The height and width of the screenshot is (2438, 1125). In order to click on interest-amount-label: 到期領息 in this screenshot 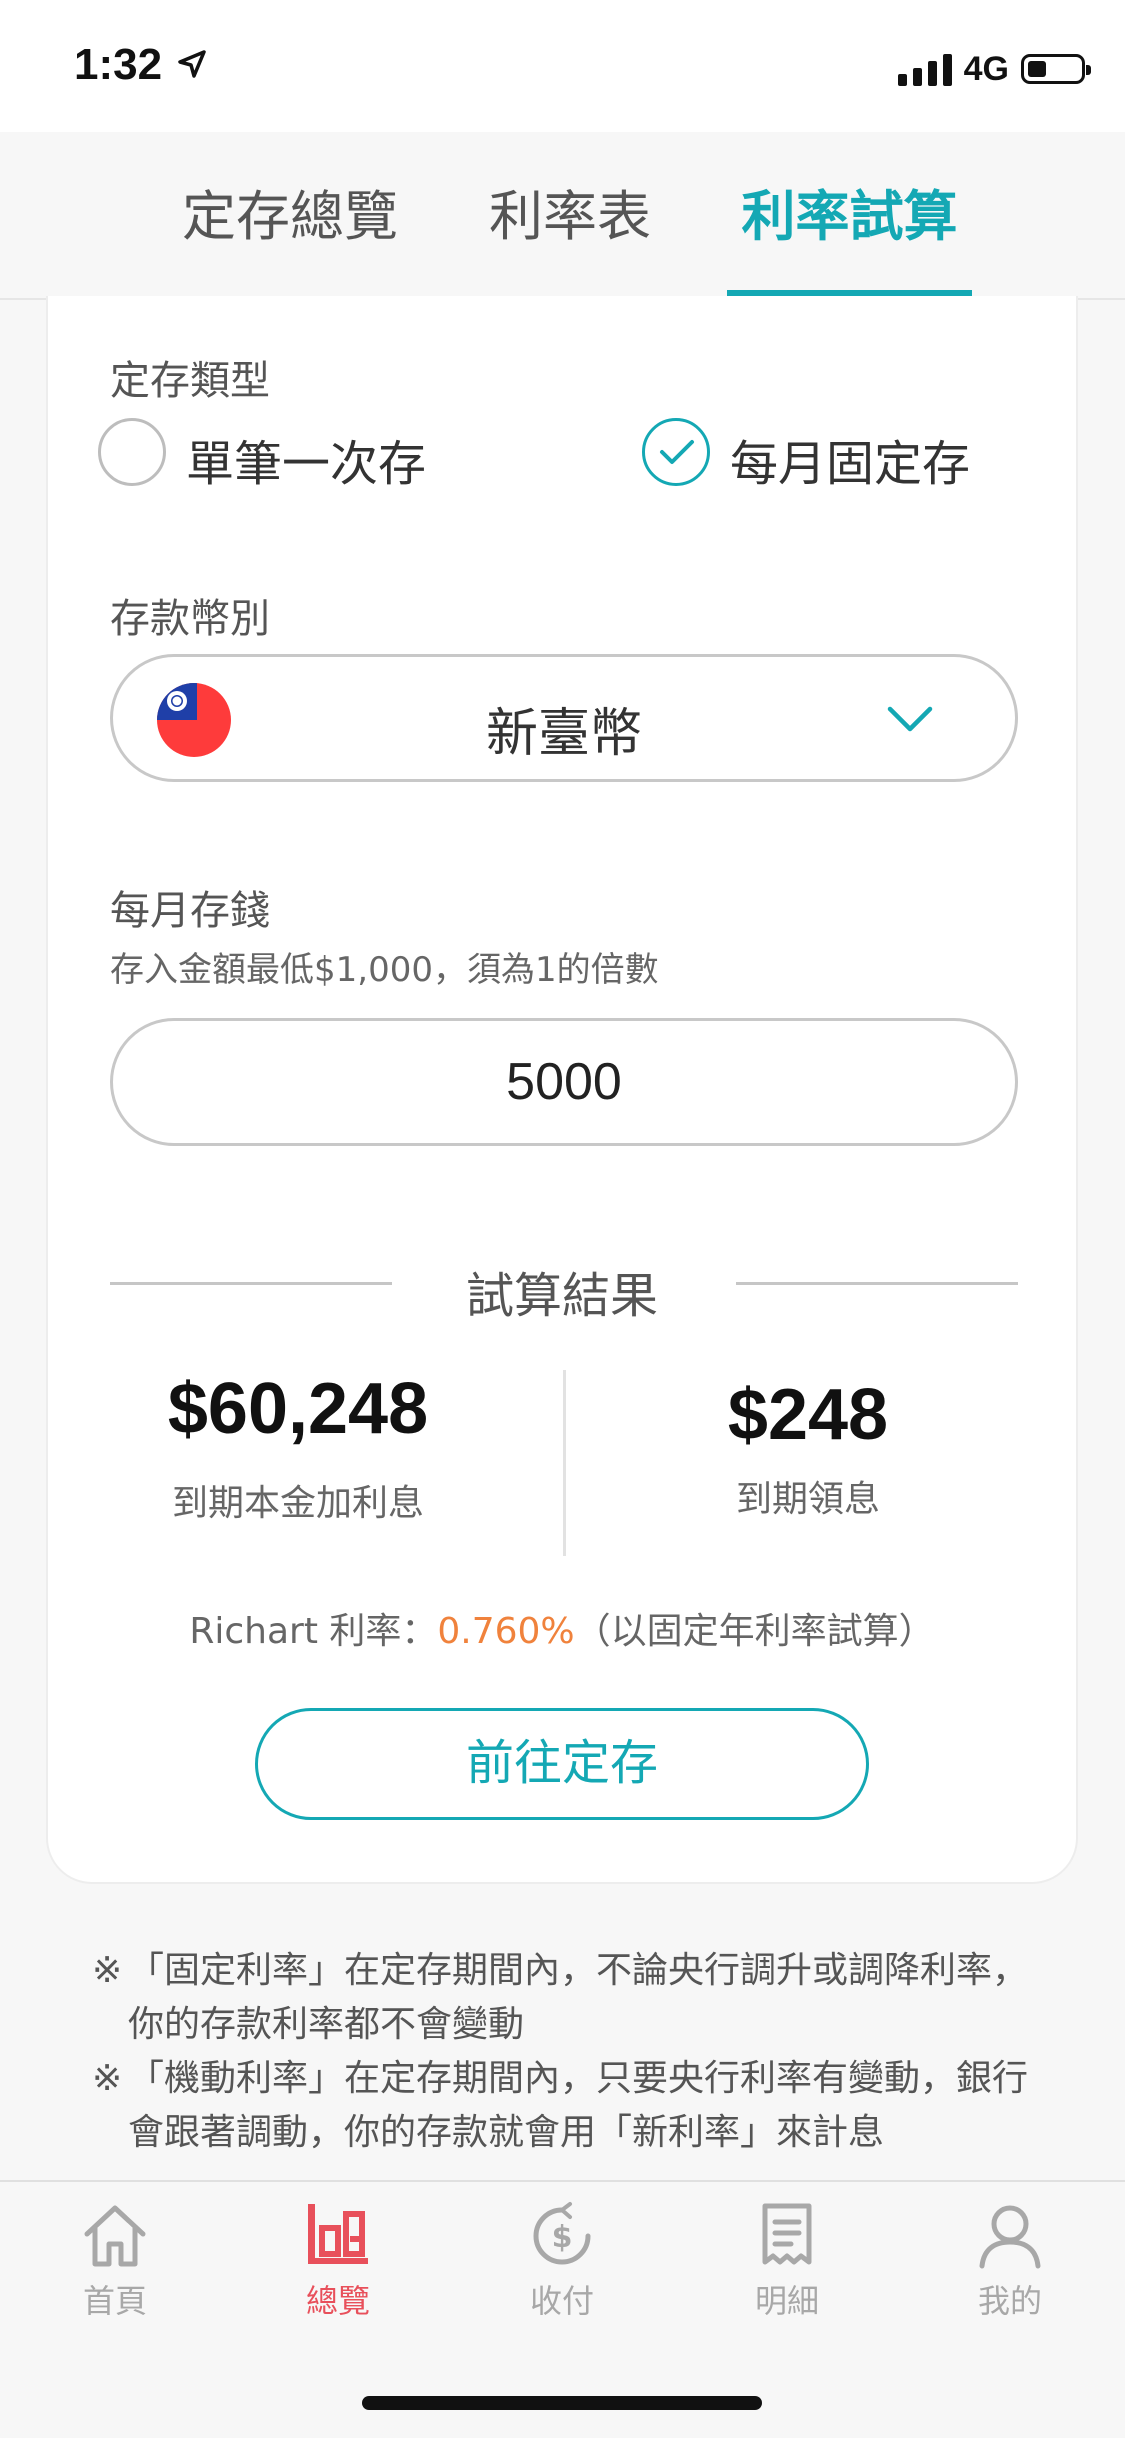, I will do `click(807, 1499)`.